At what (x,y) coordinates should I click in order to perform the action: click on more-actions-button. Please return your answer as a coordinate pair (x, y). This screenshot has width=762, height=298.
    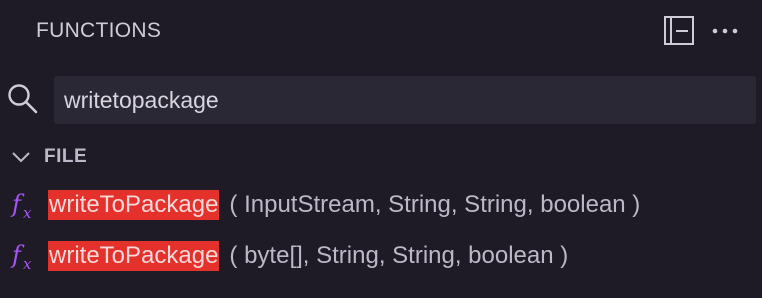
    Looking at the image, I should click on (726, 31).